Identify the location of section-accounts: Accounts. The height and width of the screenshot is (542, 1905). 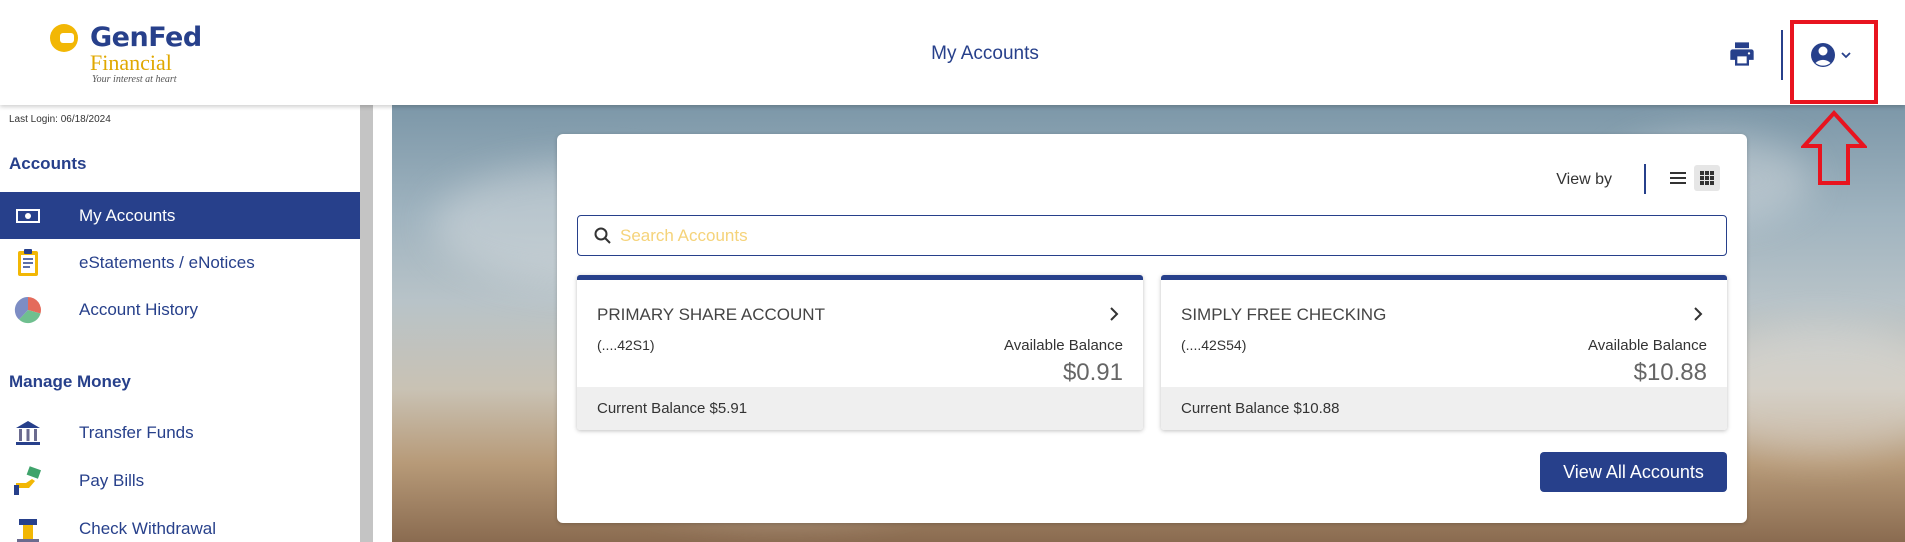
(48, 163).